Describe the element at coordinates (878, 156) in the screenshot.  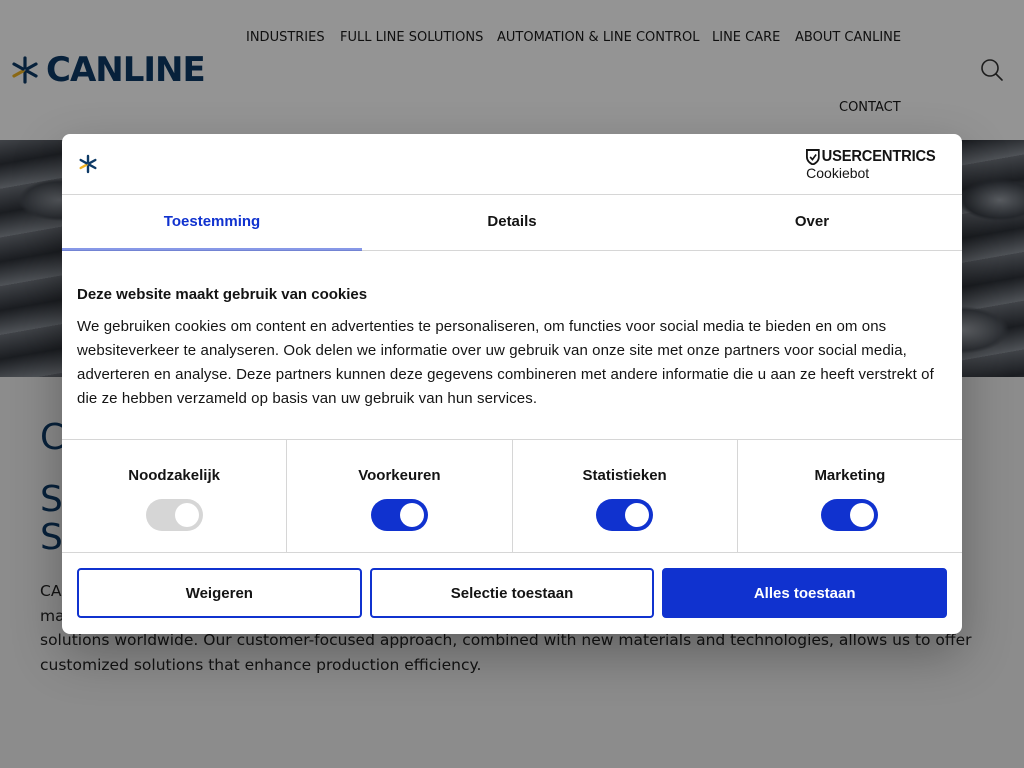
I see `usercentrics-wordmark: USERCENTRICS` at that location.